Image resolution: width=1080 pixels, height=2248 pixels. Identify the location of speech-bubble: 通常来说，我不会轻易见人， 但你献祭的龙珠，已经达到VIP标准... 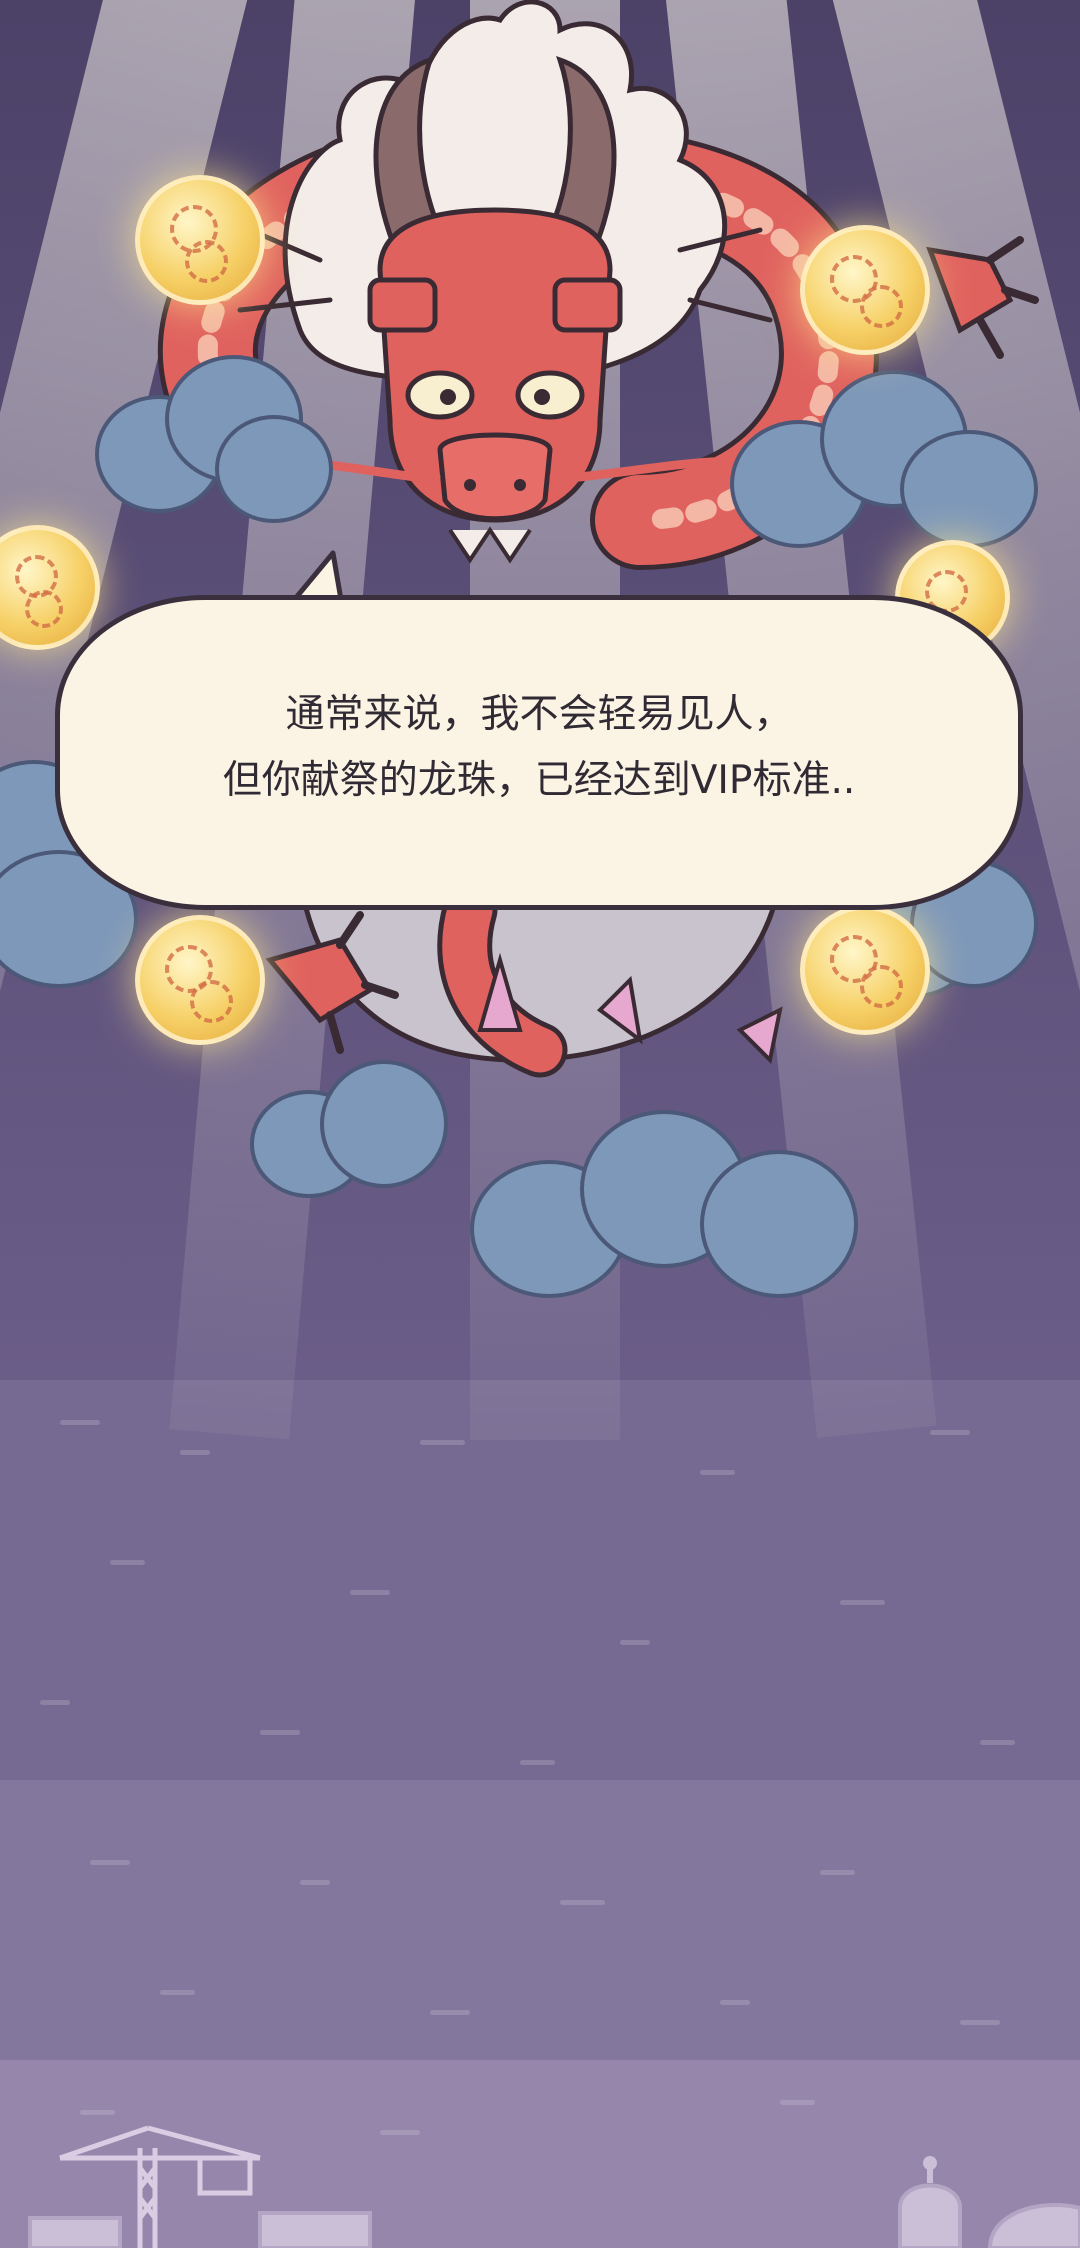
(539, 752).